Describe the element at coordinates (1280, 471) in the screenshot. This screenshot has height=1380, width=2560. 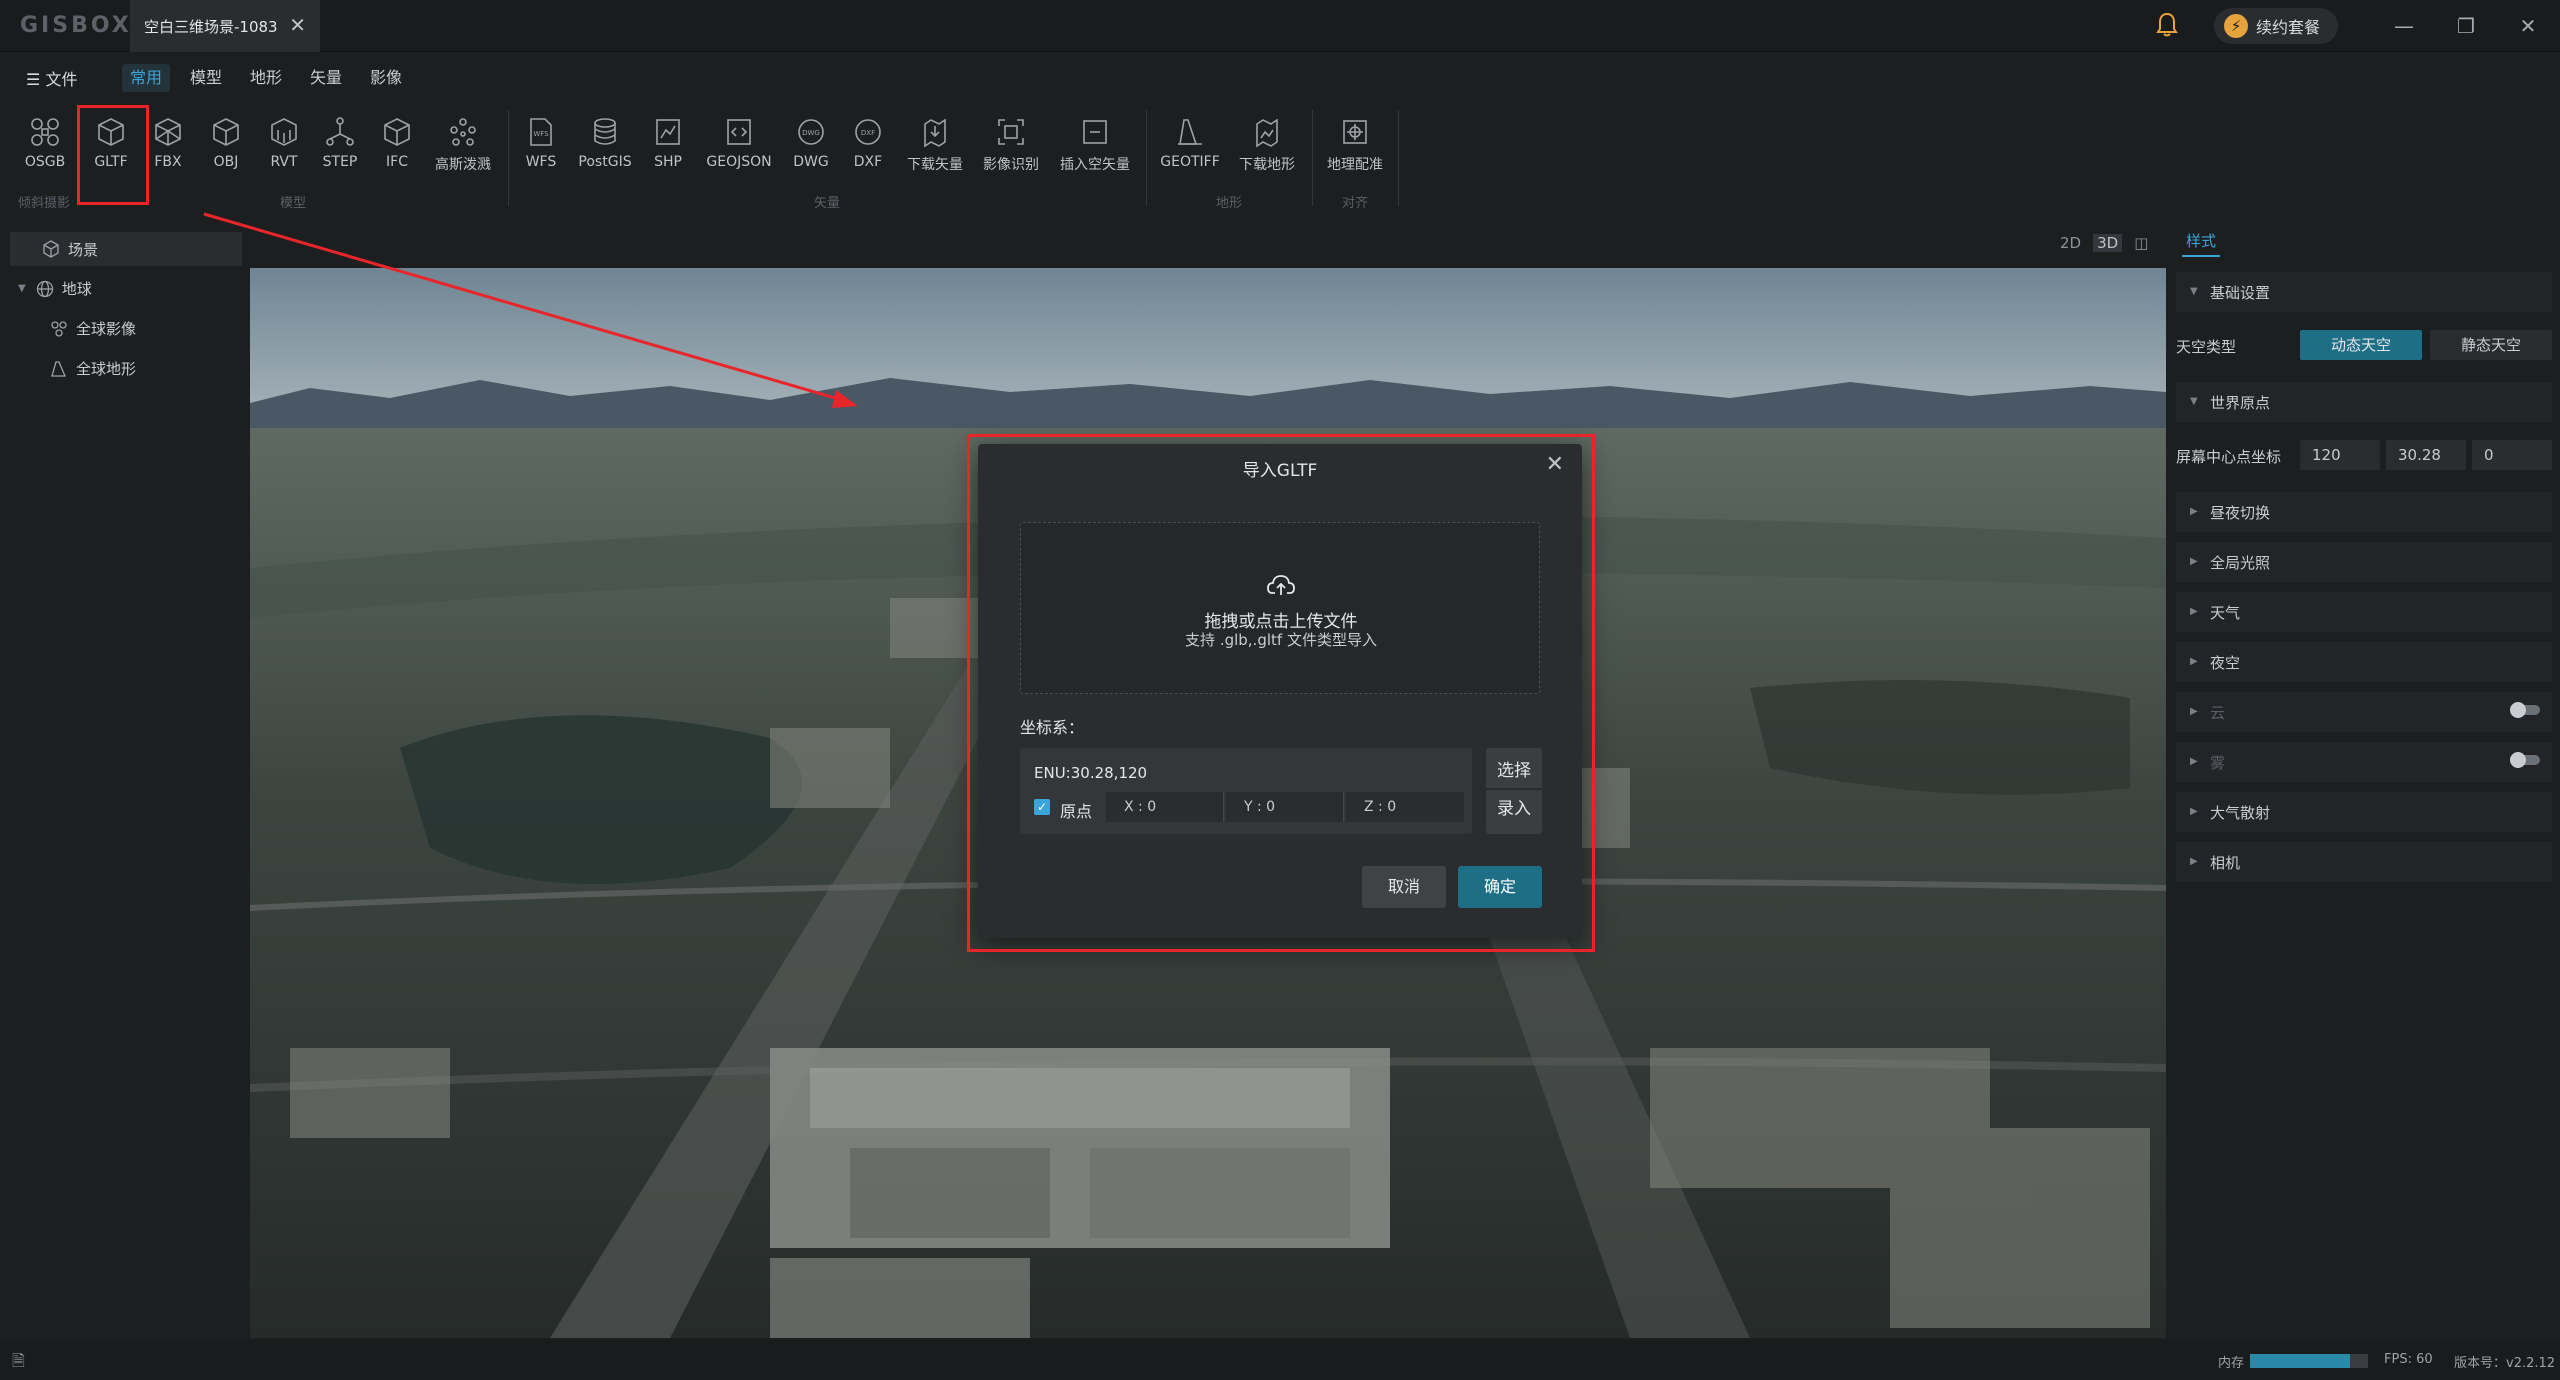
I see `dialog-title: 导入GLTF` at that location.